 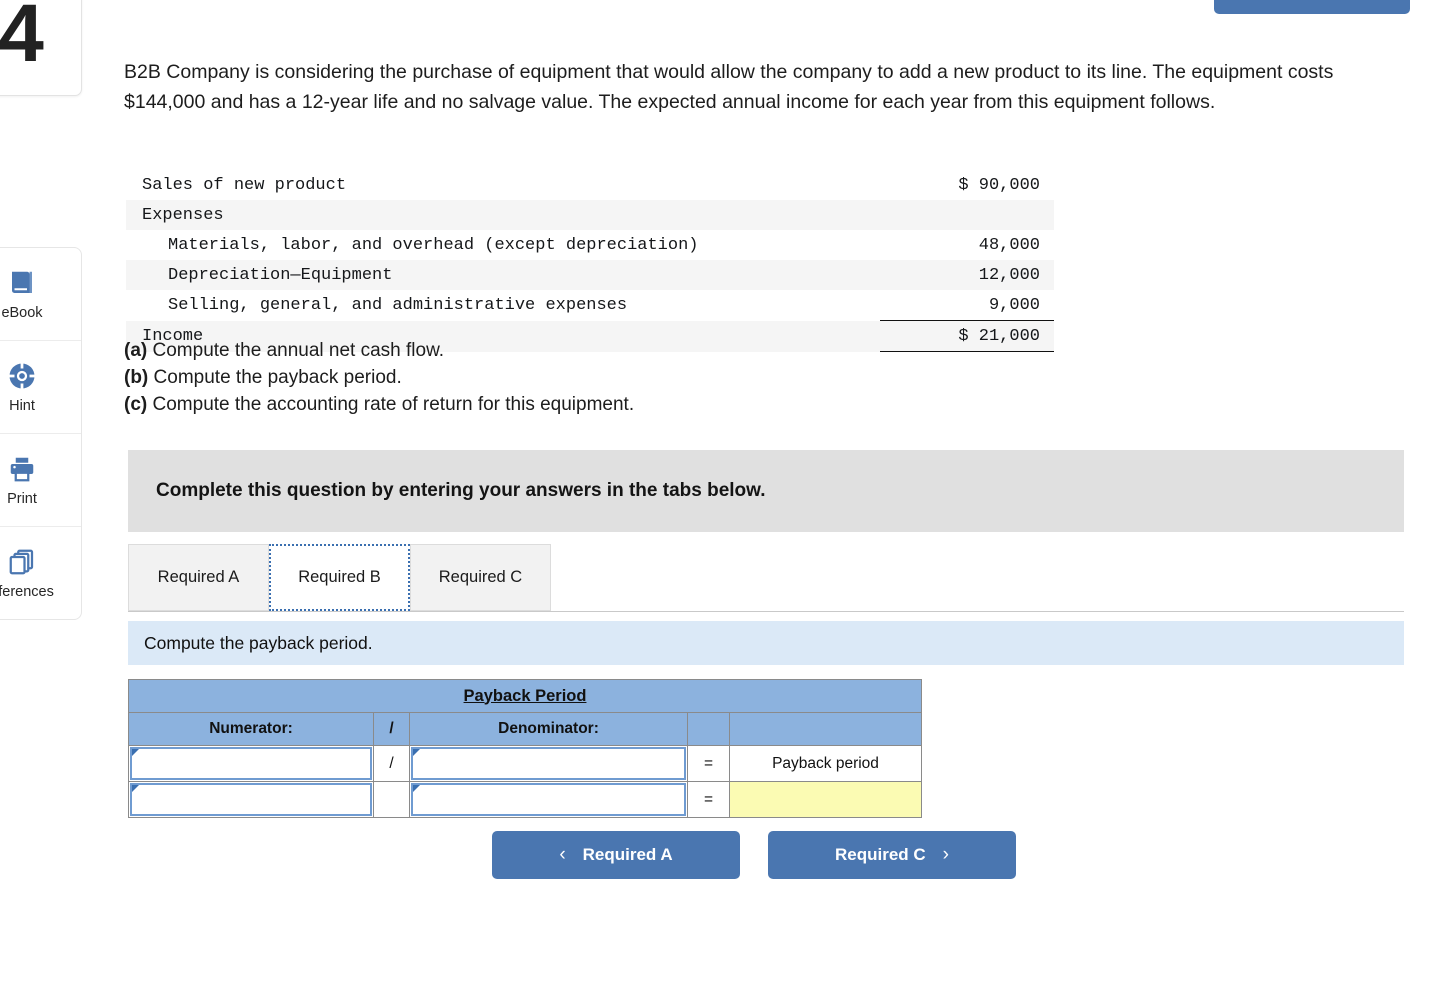 I want to click on income-row-amount: 12,000, so click(x=1009, y=275).